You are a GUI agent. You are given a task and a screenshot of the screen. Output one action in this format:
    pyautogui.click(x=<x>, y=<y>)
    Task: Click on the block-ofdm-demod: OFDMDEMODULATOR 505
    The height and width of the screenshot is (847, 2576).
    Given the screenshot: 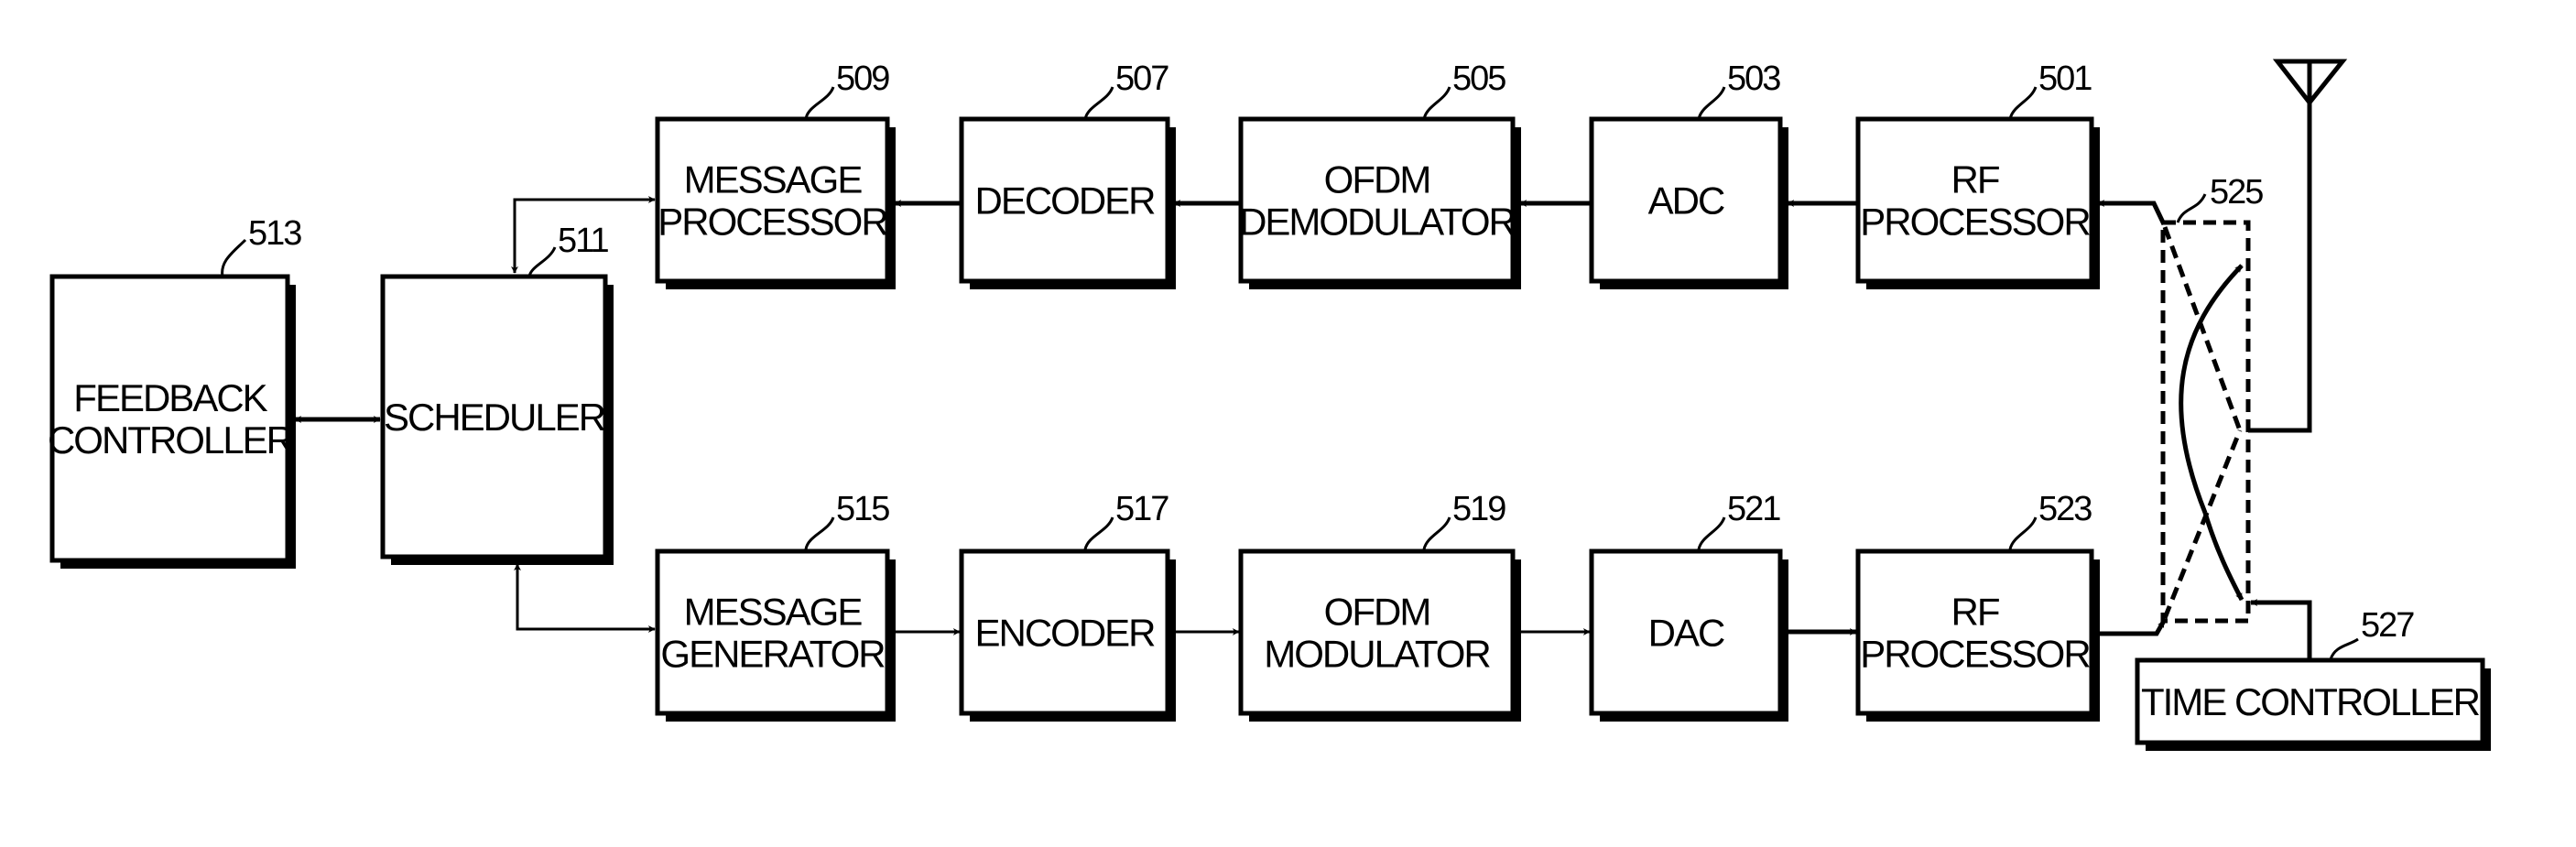 What is the action you would take?
    pyautogui.click(x=1379, y=174)
    